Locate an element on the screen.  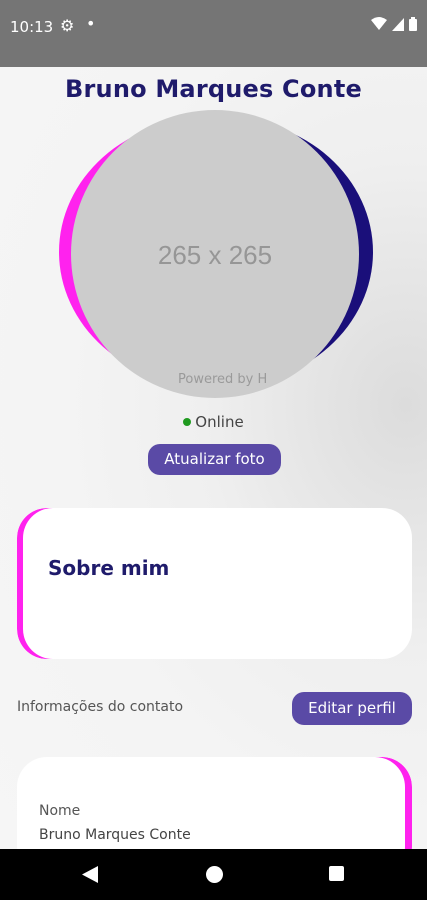
name-field-label: Nome is located at coordinates (60, 811).